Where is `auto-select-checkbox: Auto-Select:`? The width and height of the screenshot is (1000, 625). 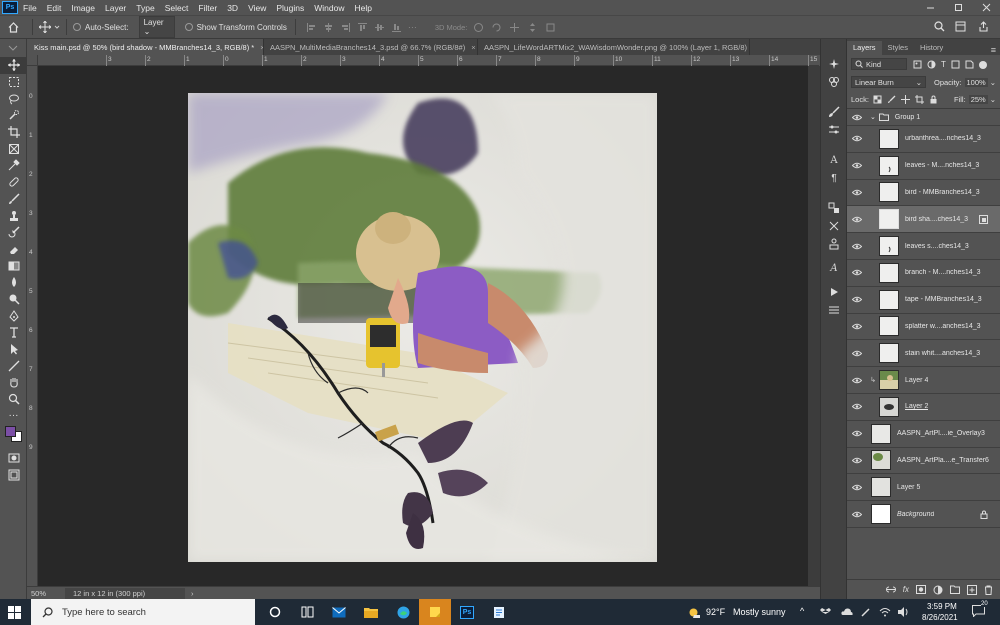
auto-select-checkbox: Auto-Select: is located at coordinates (101, 27).